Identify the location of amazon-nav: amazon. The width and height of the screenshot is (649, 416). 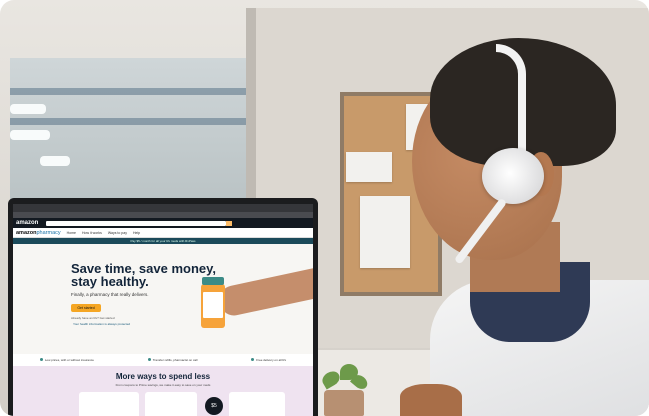
(163, 223).